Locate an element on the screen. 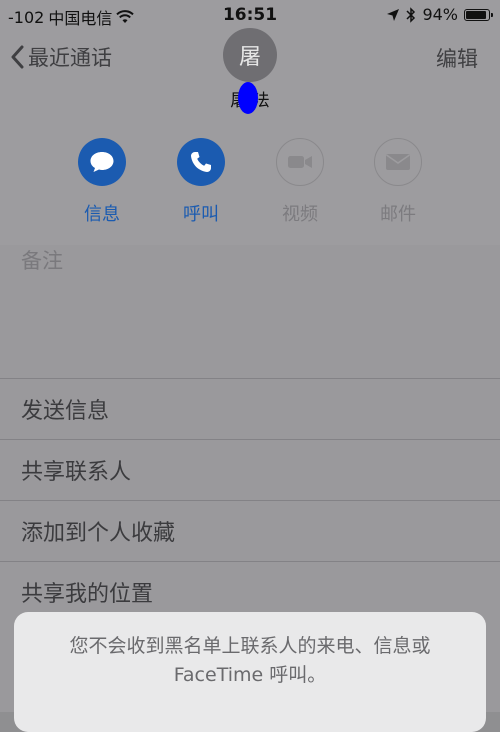  video-icon is located at coordinates (300, 162).